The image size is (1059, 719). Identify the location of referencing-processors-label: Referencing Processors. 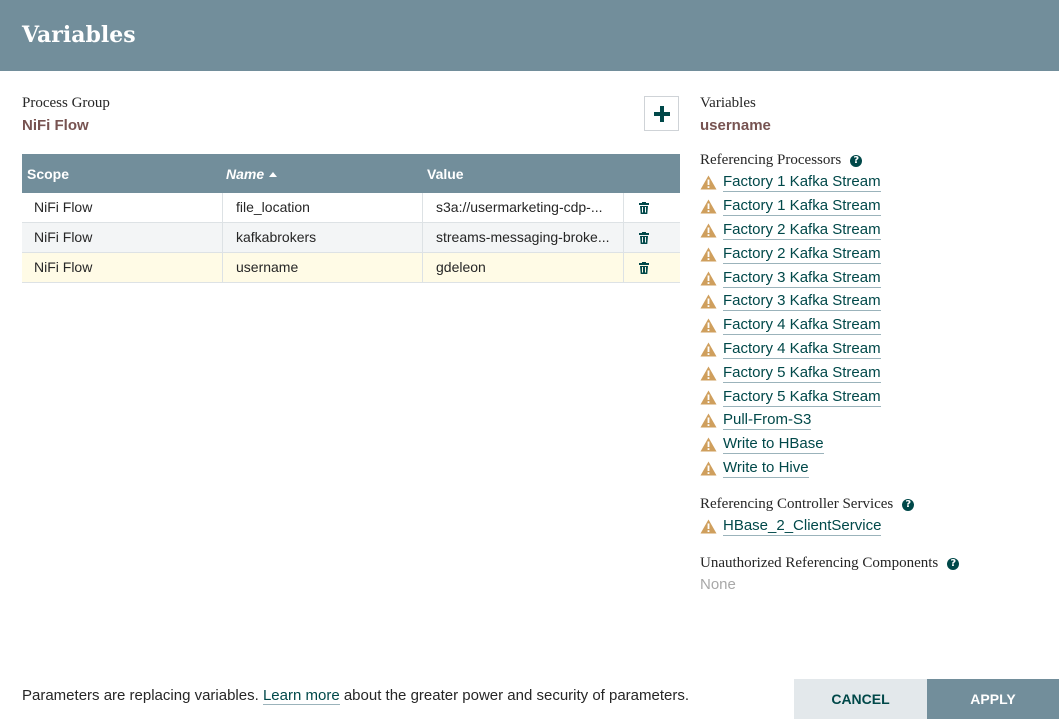
(771, 160).